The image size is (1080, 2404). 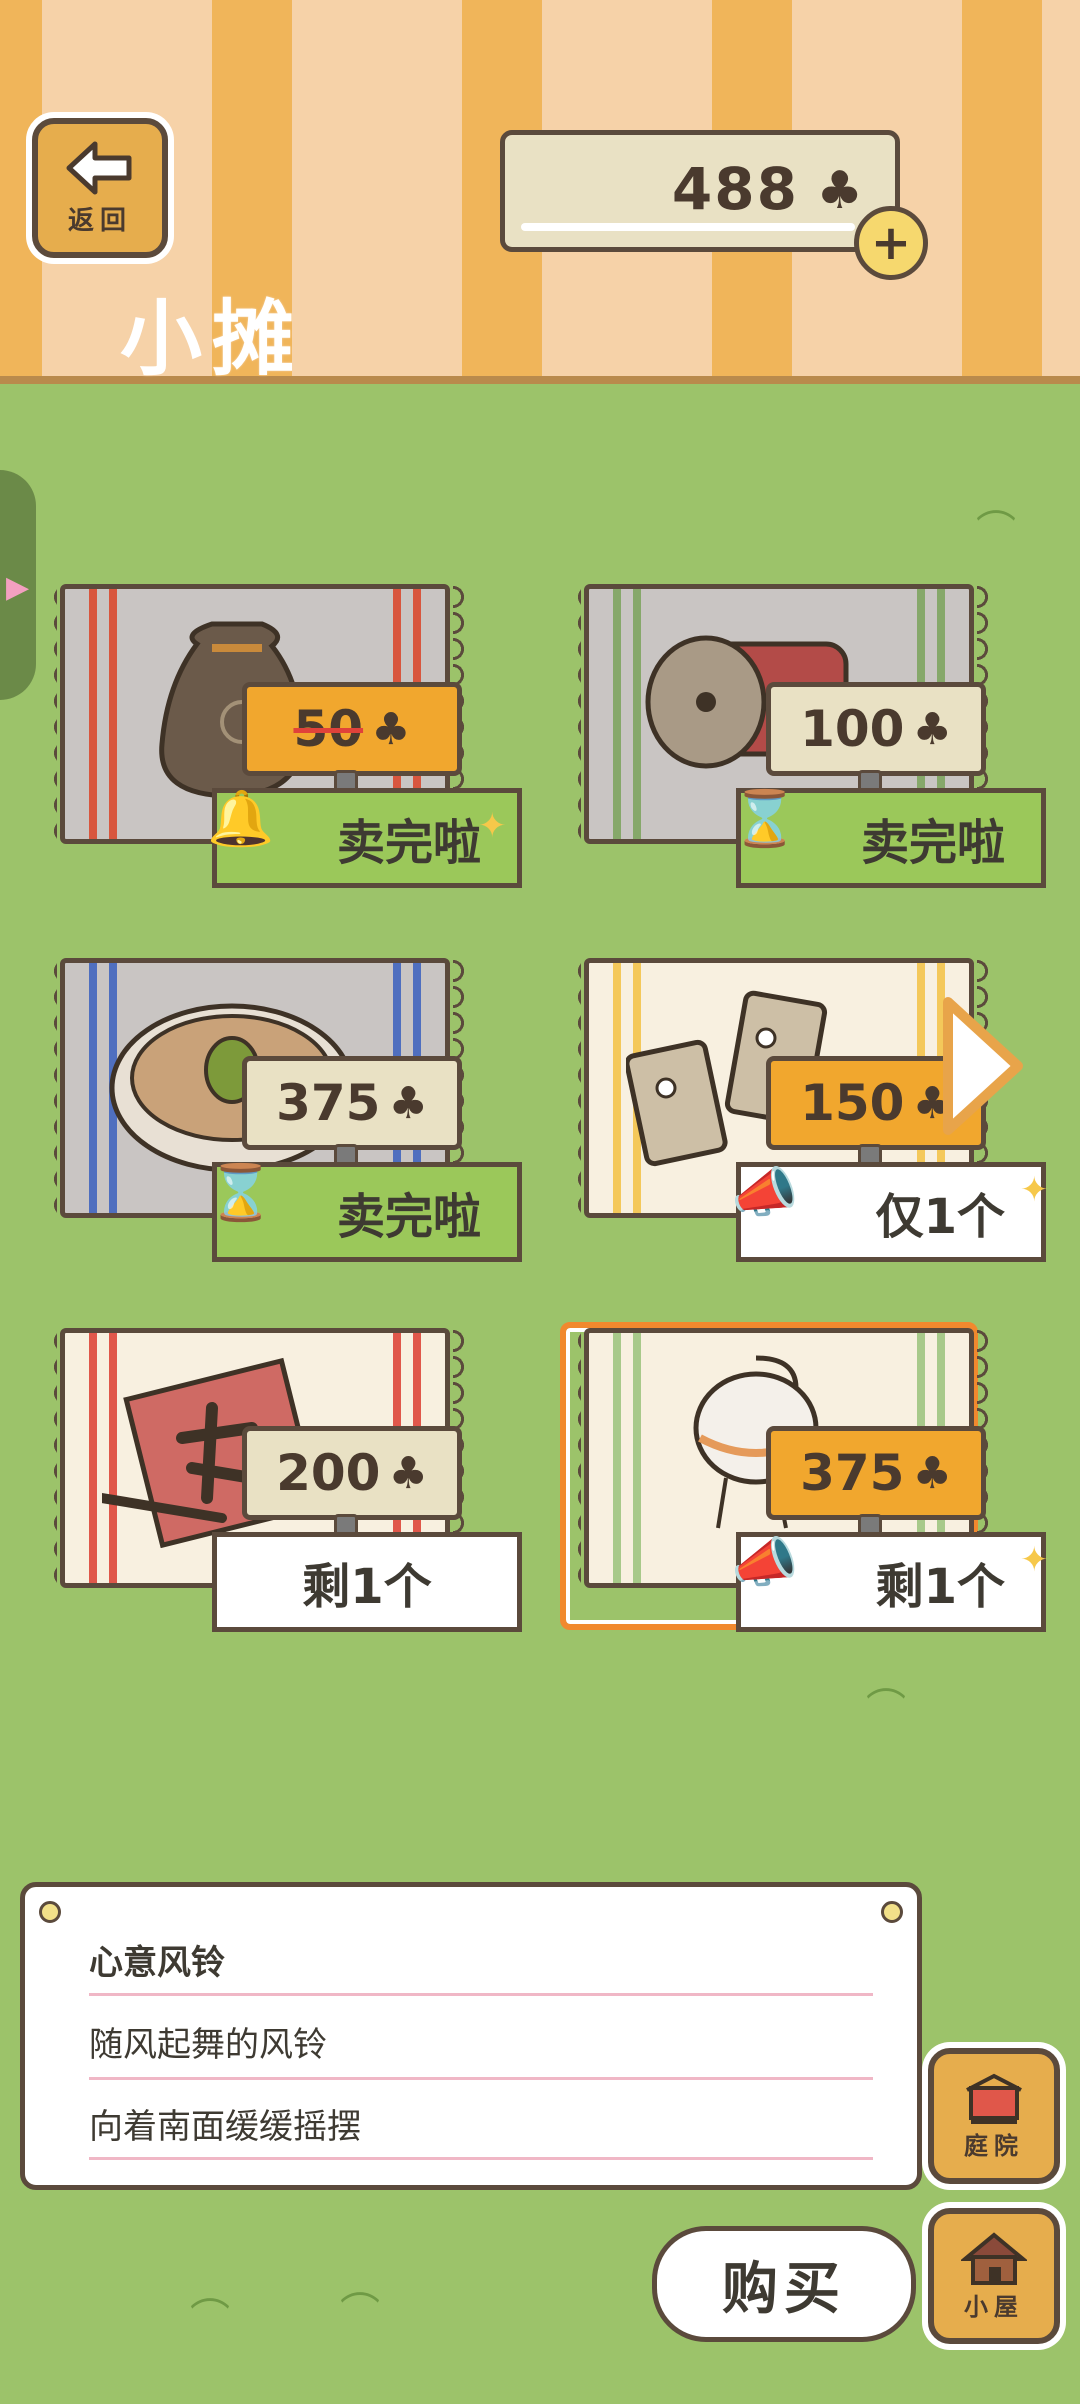 I want to click on yard-label: 庭院, so click(x=994, y=2145).